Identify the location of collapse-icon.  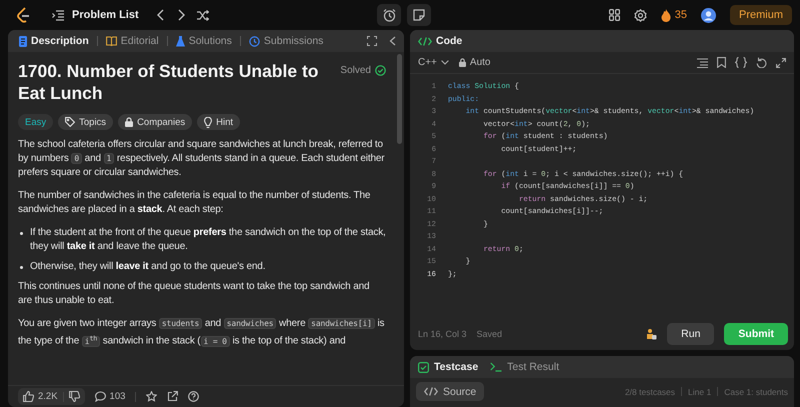
(392, 41).